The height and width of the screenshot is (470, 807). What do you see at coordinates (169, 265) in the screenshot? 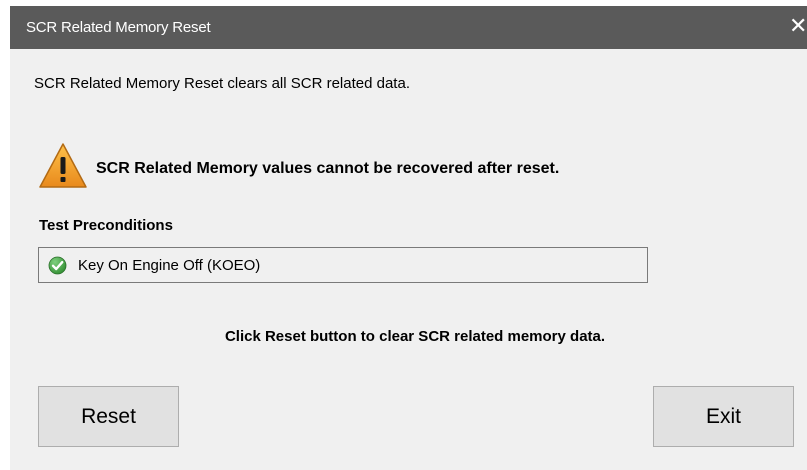
I see `precondition-label: Key On Engine Off (KOEO)` at bounding box center [169, 265].